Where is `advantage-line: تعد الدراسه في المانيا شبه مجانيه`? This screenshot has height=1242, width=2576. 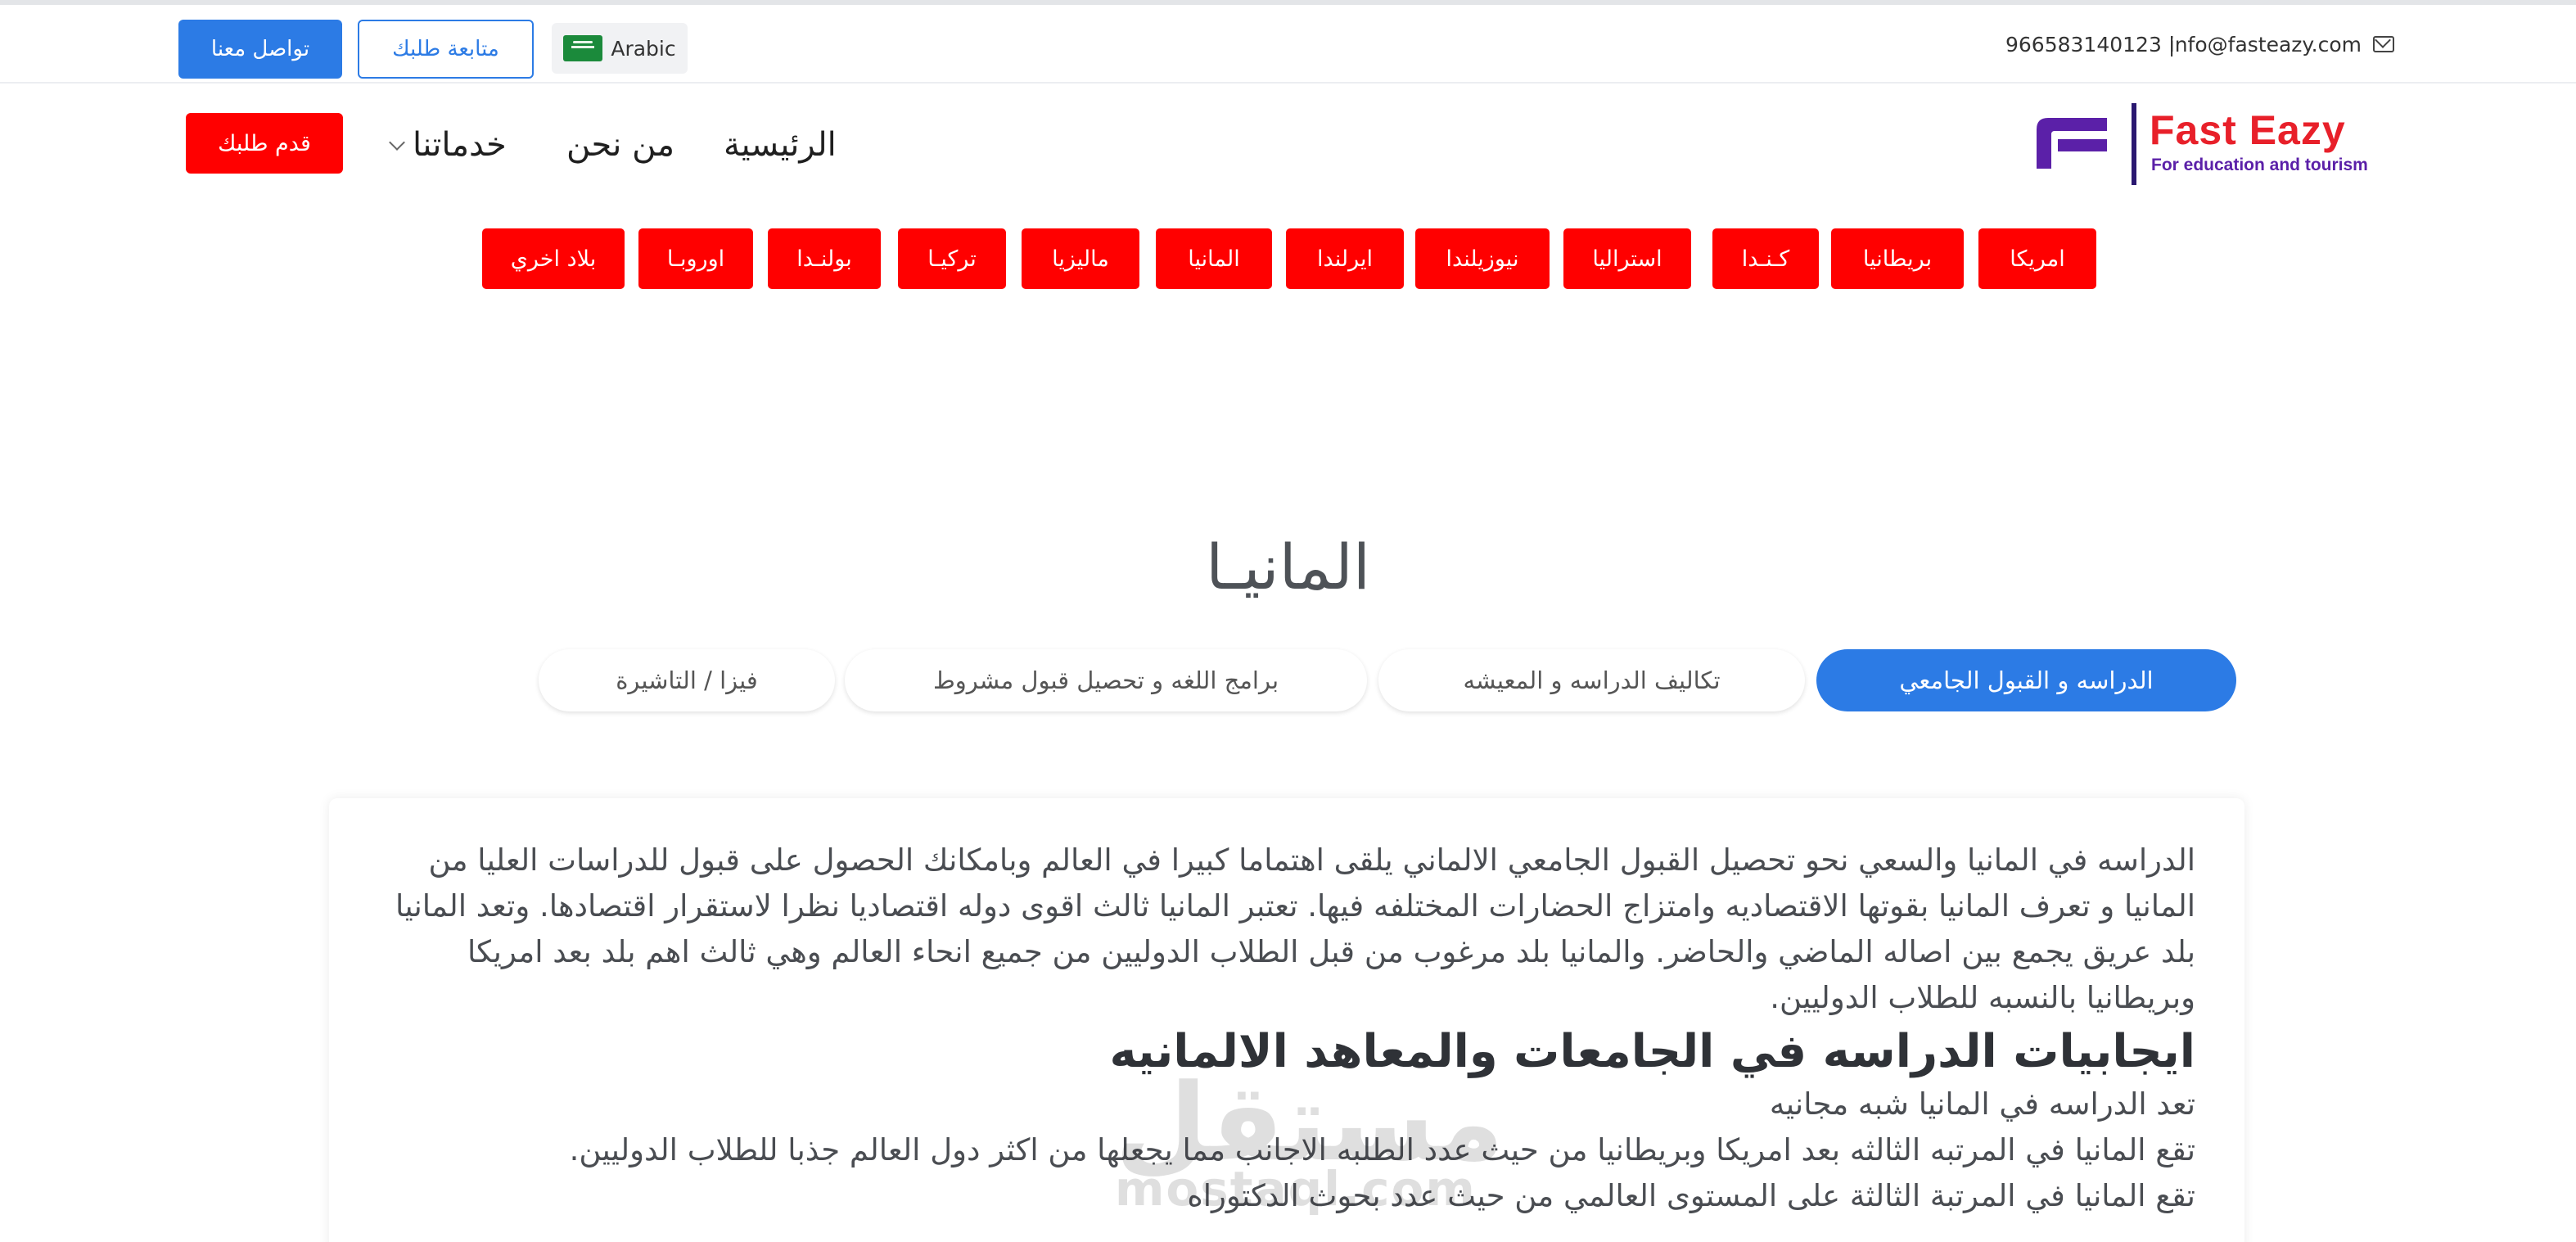
advantage-line: تعد الدراسه في المانيا شبه مجانيه is located at coordinates (1982, 1104).